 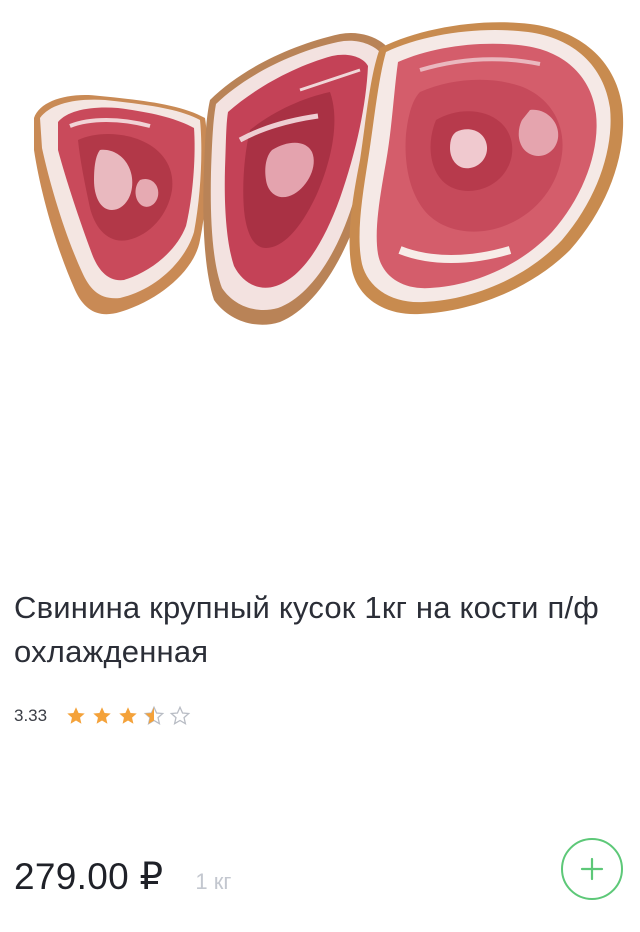 I want to click on price: 279.00 ₽, so click(x=89, y=876).